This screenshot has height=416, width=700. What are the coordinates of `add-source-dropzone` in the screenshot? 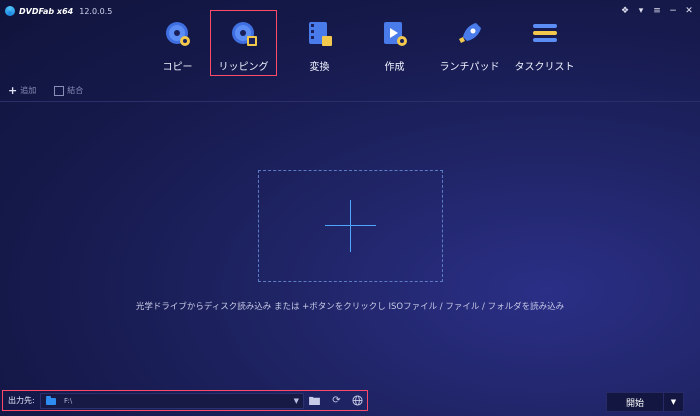 It's located at (350, 226).